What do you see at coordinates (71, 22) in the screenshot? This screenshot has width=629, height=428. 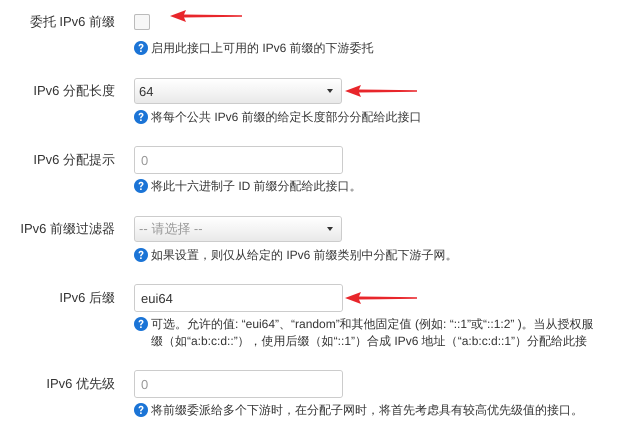 I see `field-label: 委托 IPv6 前缀` at bounding box center [71, 22].